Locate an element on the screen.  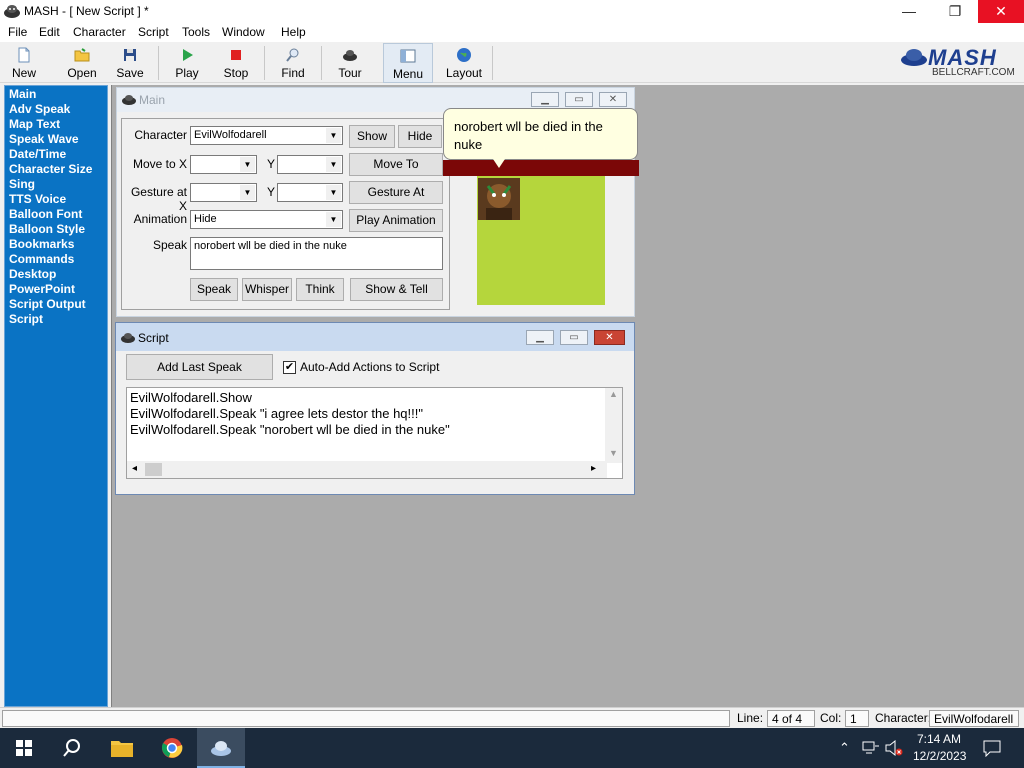
script-restore-button: ▭ is located at coordinates (574, 337).